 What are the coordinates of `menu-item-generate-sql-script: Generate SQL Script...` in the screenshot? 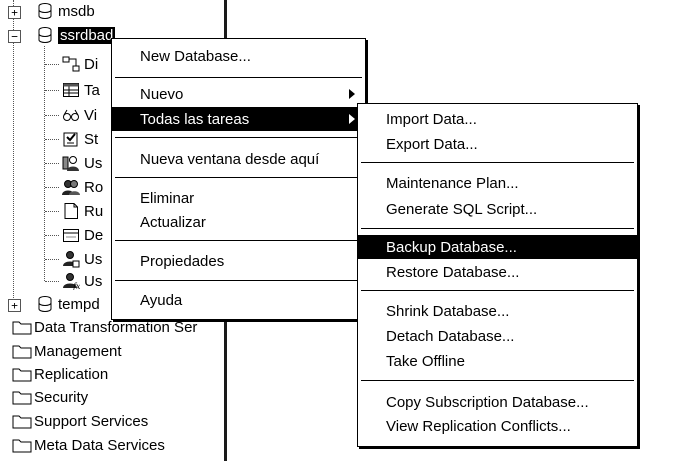 It's located at (497, 209).